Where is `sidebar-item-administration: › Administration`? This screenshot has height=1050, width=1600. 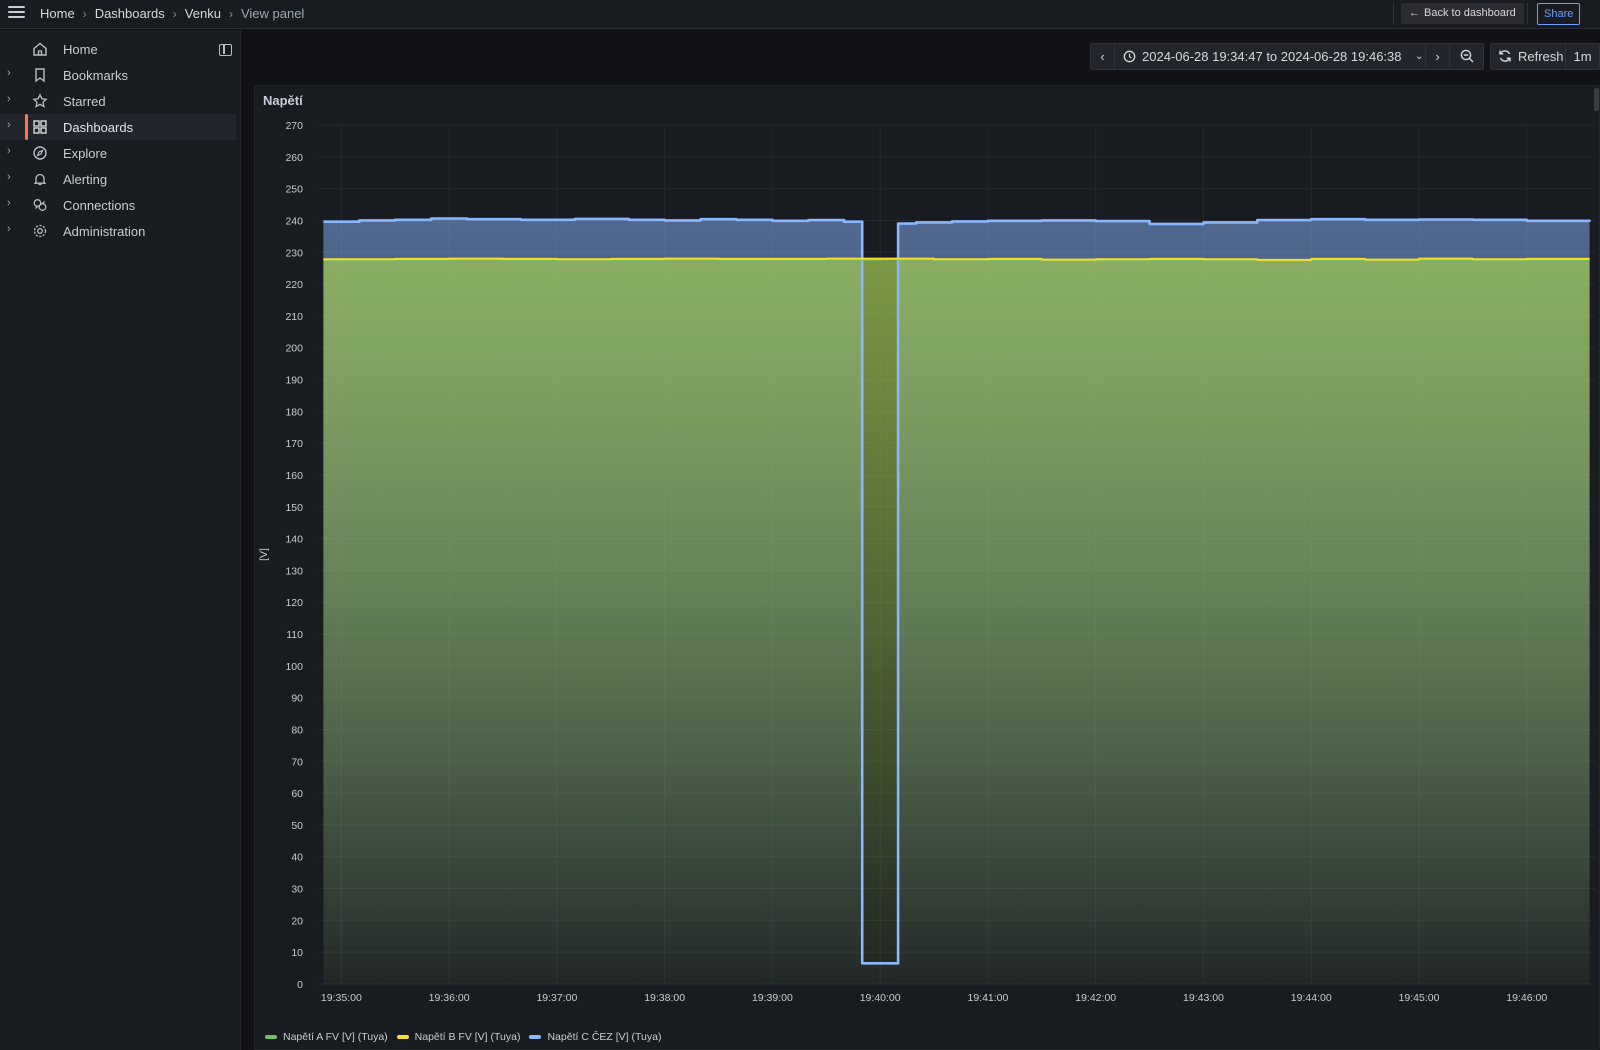
sidebar-item-administration: › Administration is located at coordinates (118, 231).